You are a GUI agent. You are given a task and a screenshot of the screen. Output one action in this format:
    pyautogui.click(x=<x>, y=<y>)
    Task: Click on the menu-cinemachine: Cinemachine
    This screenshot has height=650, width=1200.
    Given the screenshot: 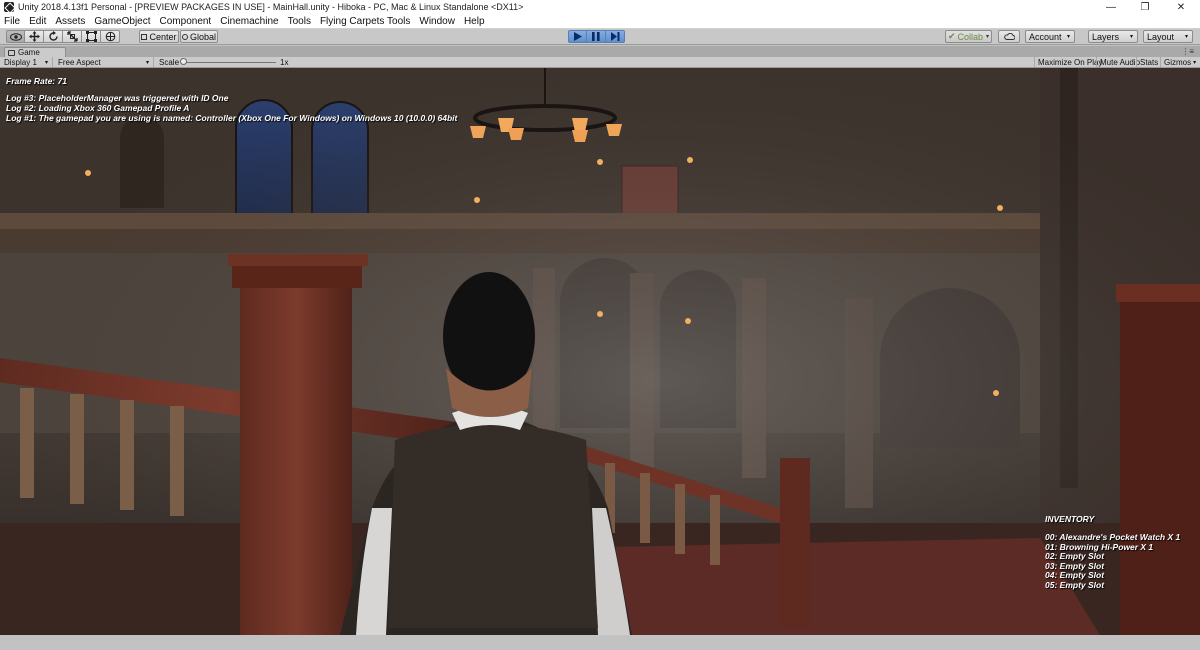 What is the action you would take?
    pyautogui.click(x=249, y=21)
    